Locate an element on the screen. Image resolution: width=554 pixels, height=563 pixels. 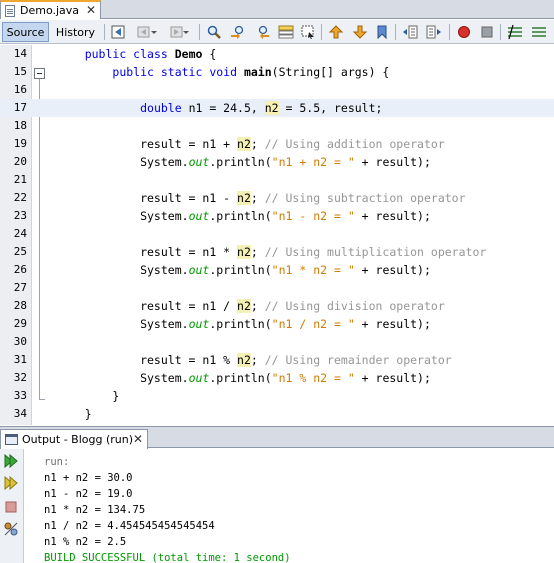
code-line: 21 is located at coordinates (277, 180).